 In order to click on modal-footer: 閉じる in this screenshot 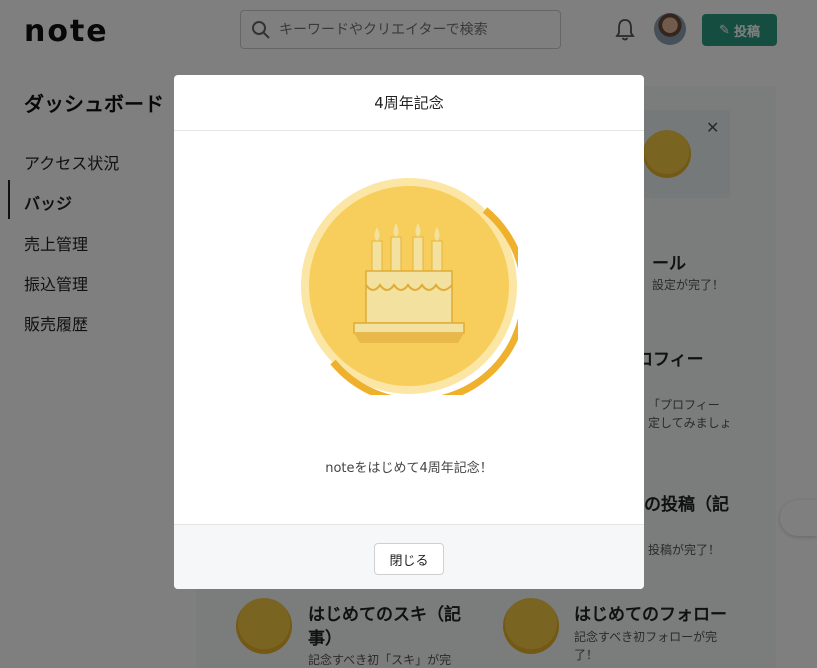, I will do `click(409, 556)`.